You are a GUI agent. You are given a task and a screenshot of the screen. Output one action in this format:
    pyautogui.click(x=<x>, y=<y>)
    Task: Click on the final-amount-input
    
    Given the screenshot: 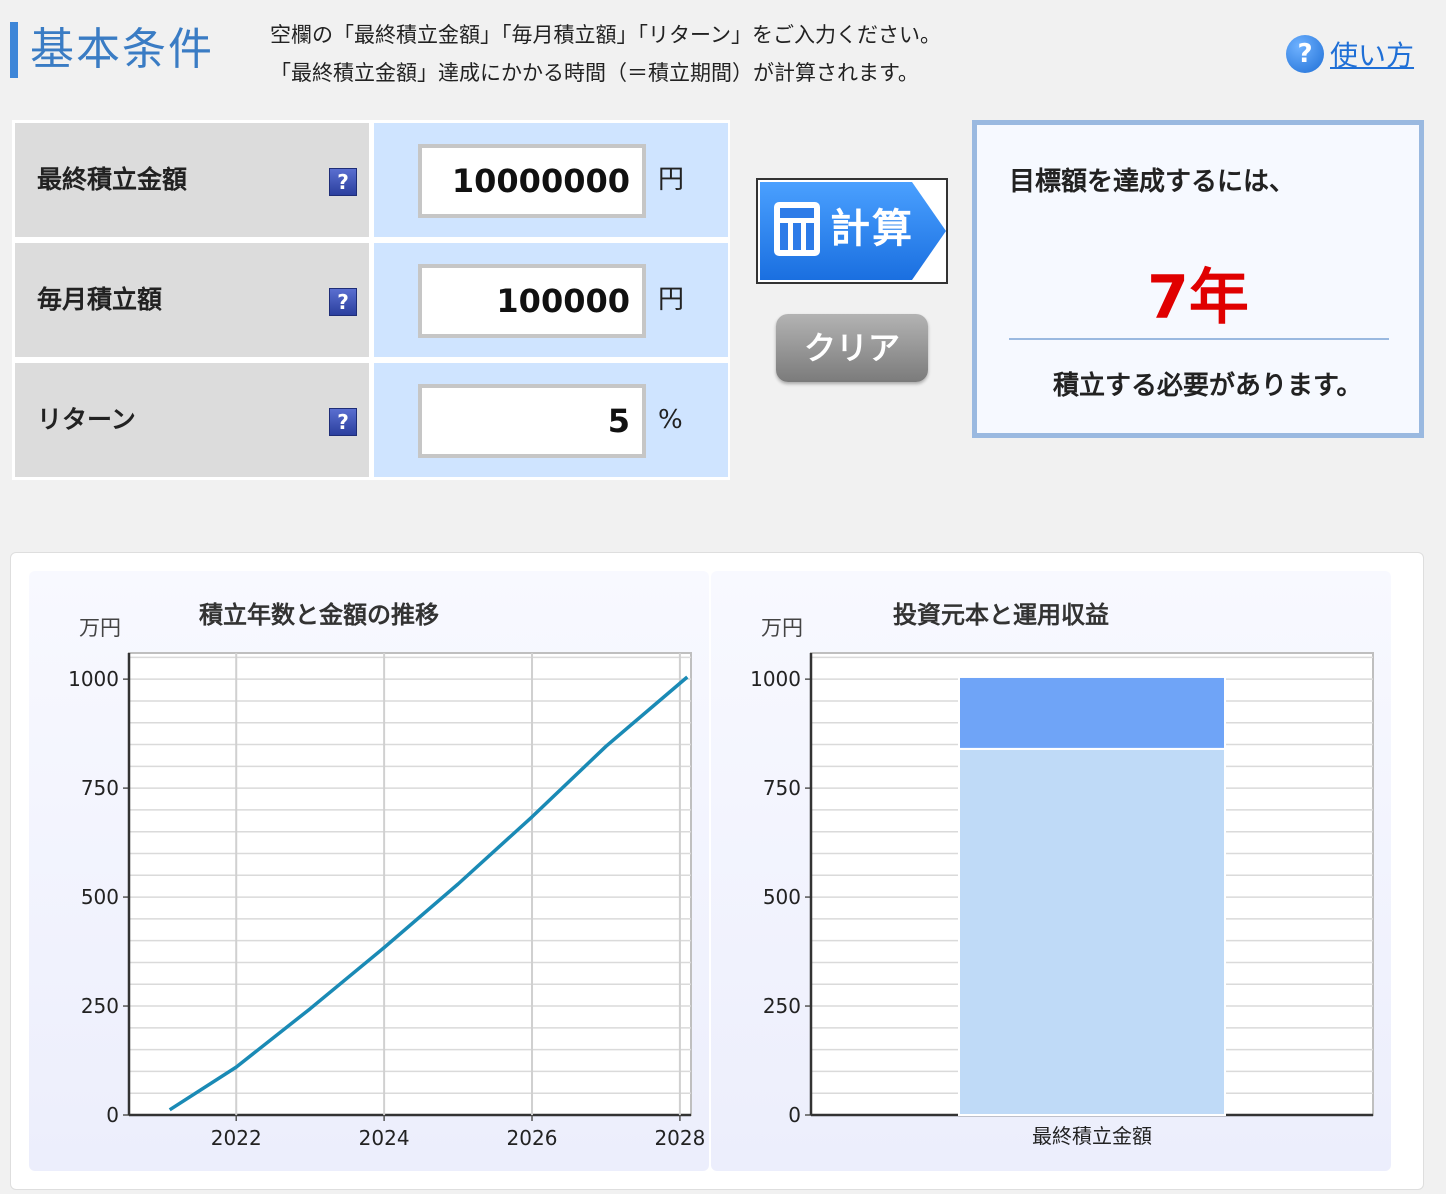 What is the action you would take?
    pyautogui.click(x=532, y=181)
    